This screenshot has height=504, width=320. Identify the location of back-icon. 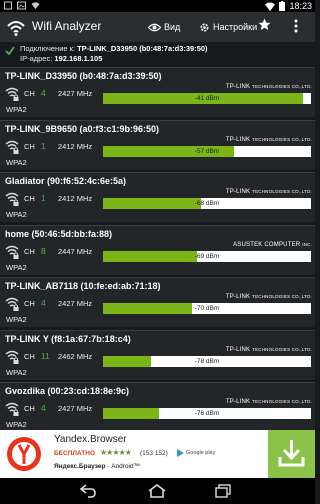
(88, 491).